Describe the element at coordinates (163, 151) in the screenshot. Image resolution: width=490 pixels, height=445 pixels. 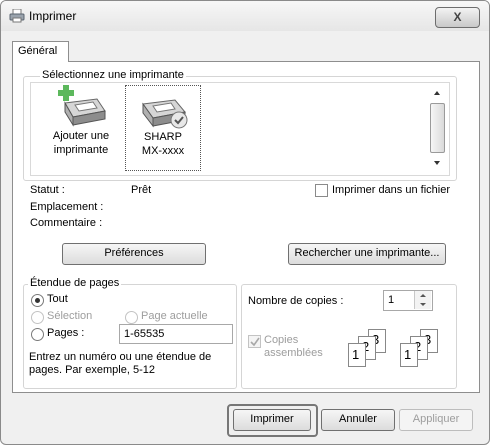
I see `printer-label: MX-xxxx` at that location.